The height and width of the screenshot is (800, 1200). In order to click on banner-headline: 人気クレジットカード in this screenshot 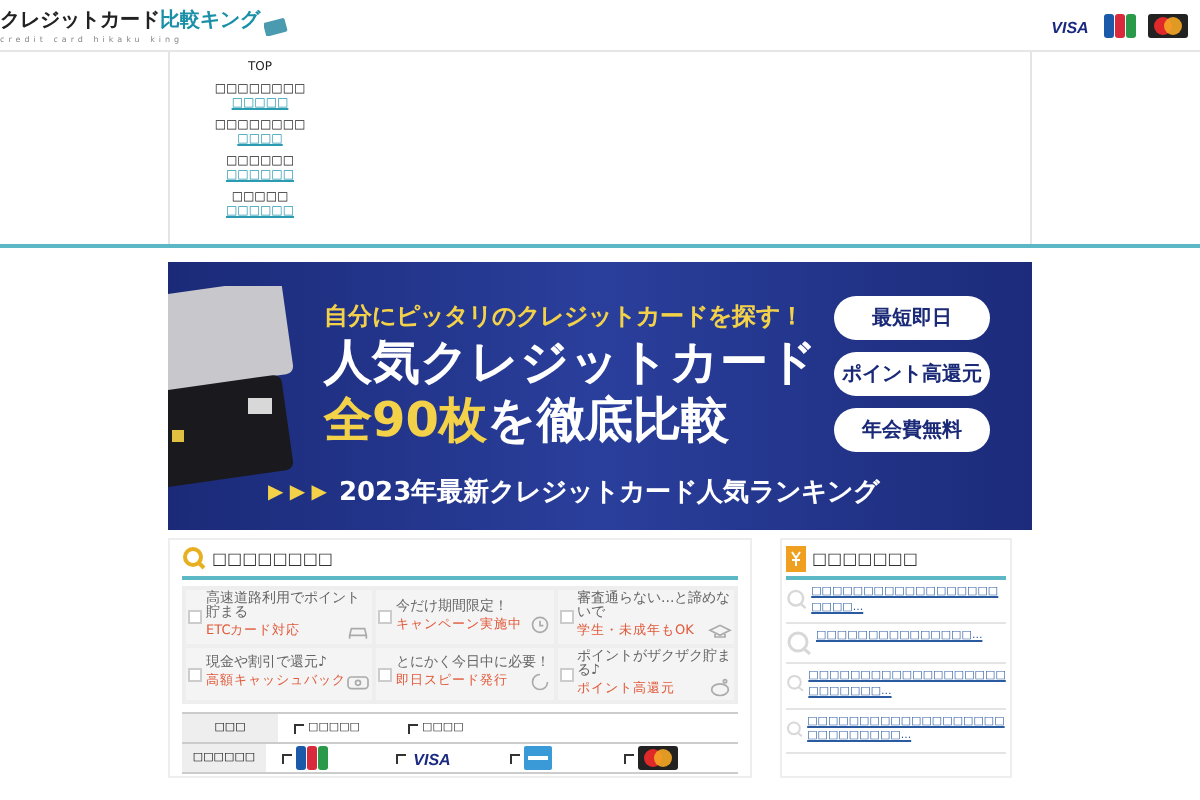, I will do `click(571, 362)`.